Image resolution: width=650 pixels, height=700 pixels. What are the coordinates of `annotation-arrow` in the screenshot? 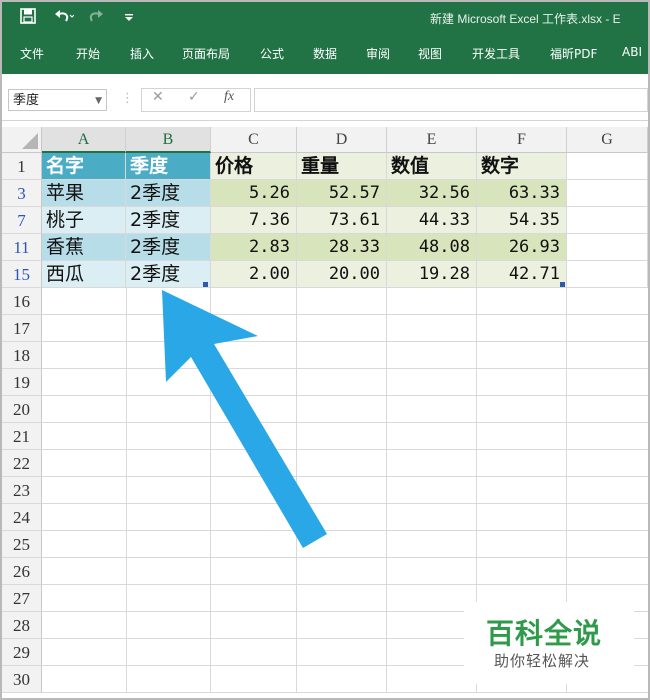 It's located at (244, 419).